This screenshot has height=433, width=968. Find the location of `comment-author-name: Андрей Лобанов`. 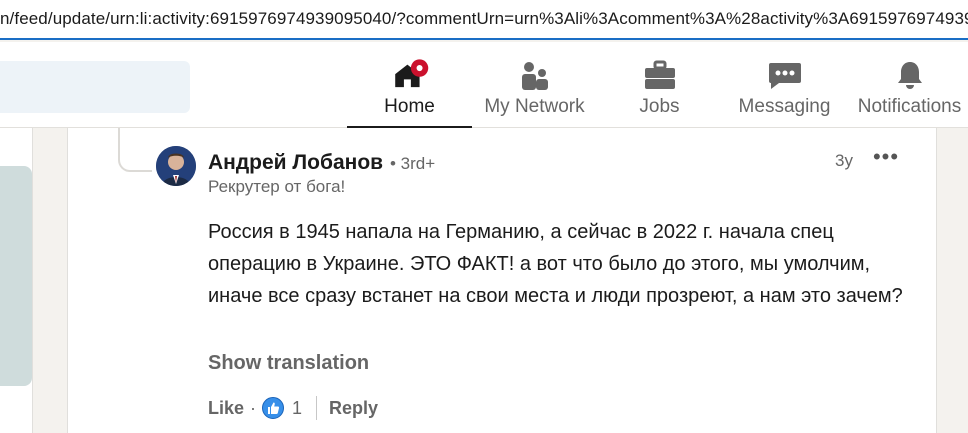

comment-author-name: Андрей Лобанов is located at coordinates (295, 163).